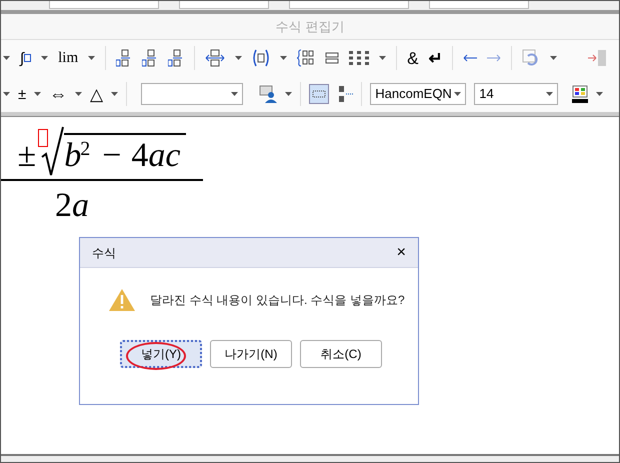 The height and width of the screenshot is (463, 620). I want to click on enter-button: ↵, so click(435, 58).